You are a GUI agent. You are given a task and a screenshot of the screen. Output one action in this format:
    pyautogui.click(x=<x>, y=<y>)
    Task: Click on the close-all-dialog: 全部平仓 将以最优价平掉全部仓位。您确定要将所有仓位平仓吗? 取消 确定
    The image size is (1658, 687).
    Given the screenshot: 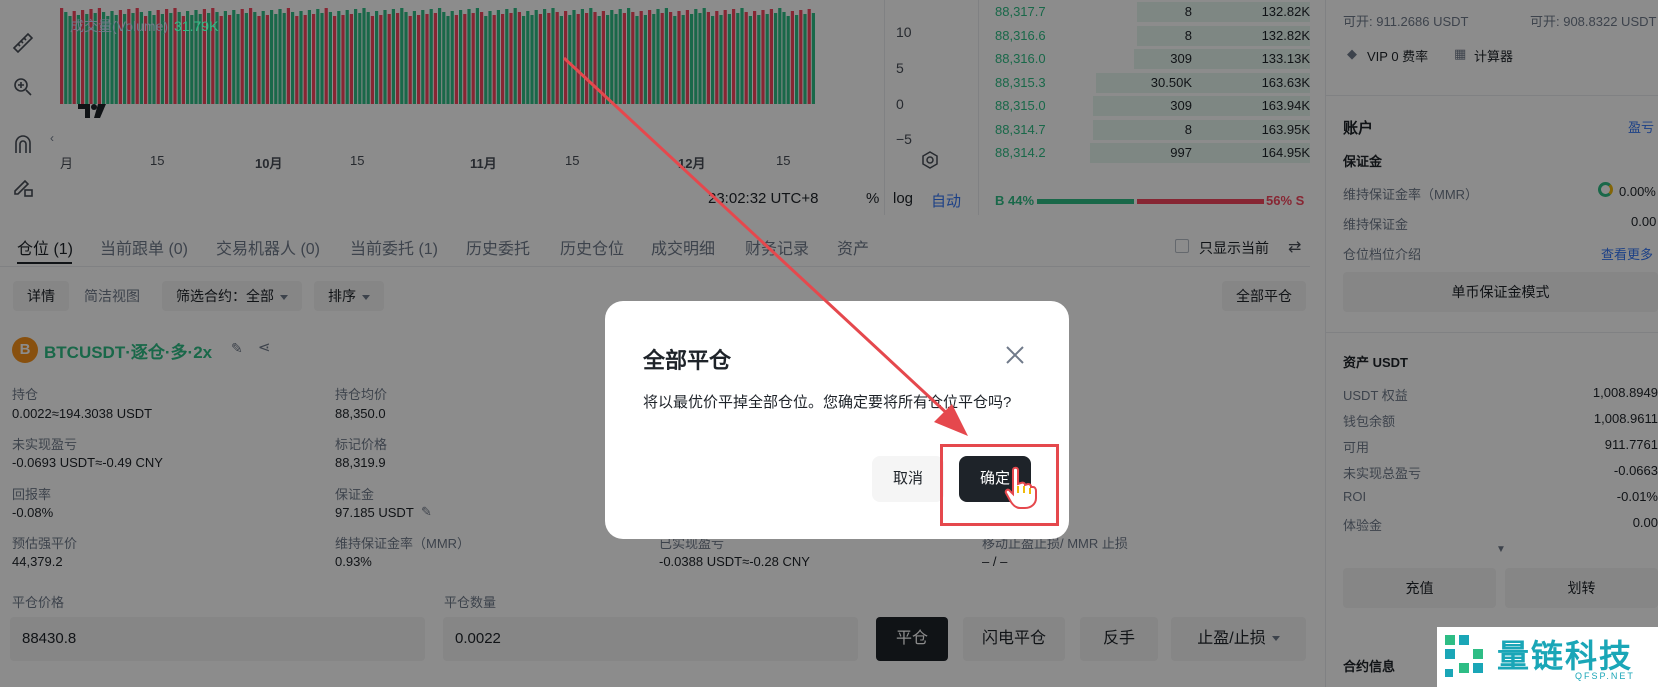 What is the action you would take?
    pyautogui.click(x=837, y=420)
    